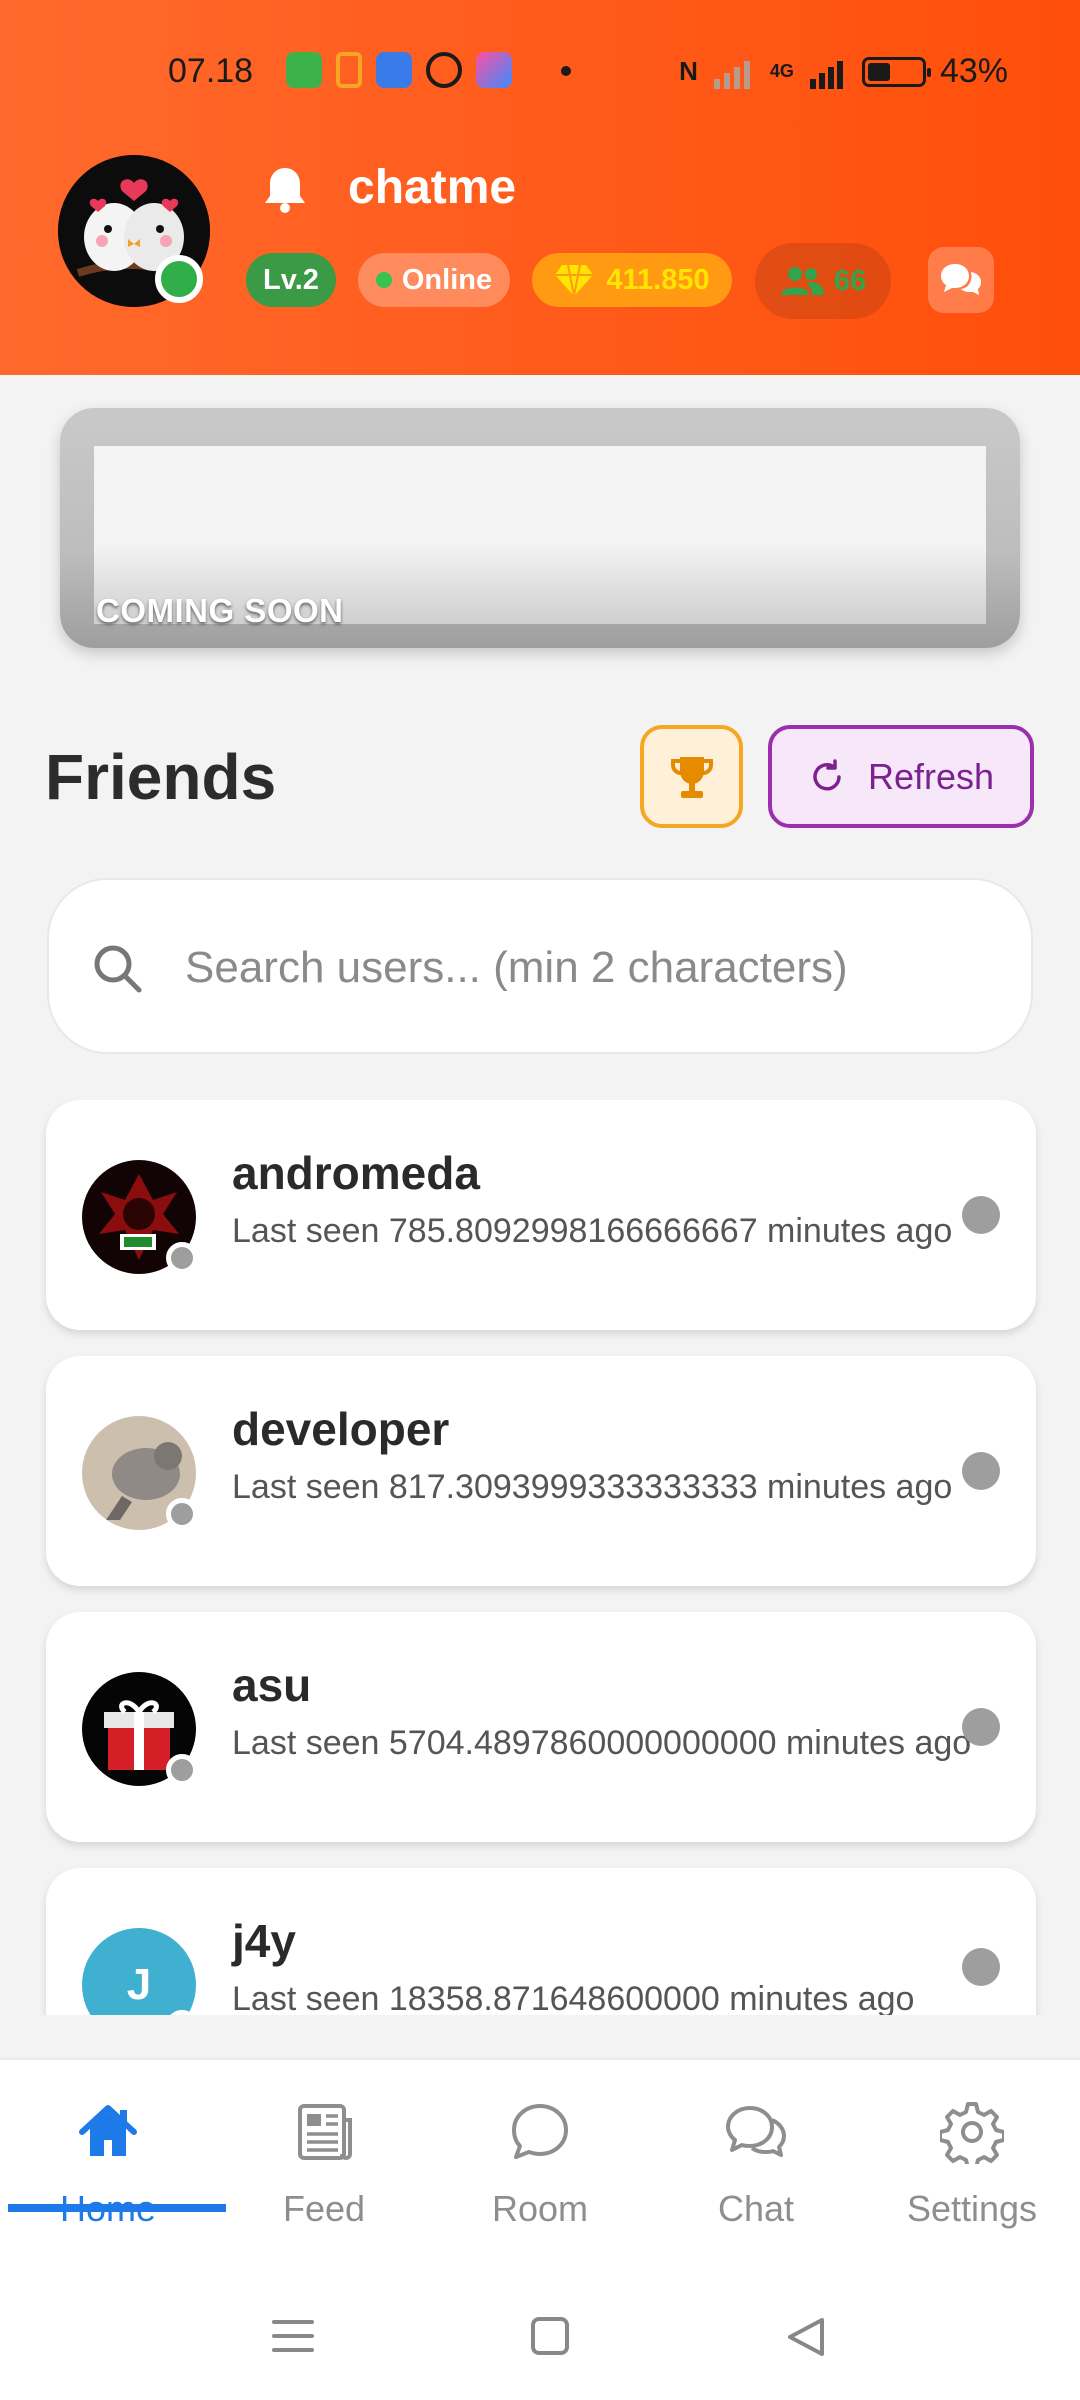  What do you see at coordinates (850, 280) in the screenshot?
I see `friends-count: 66` at bounding box center [850, 280].